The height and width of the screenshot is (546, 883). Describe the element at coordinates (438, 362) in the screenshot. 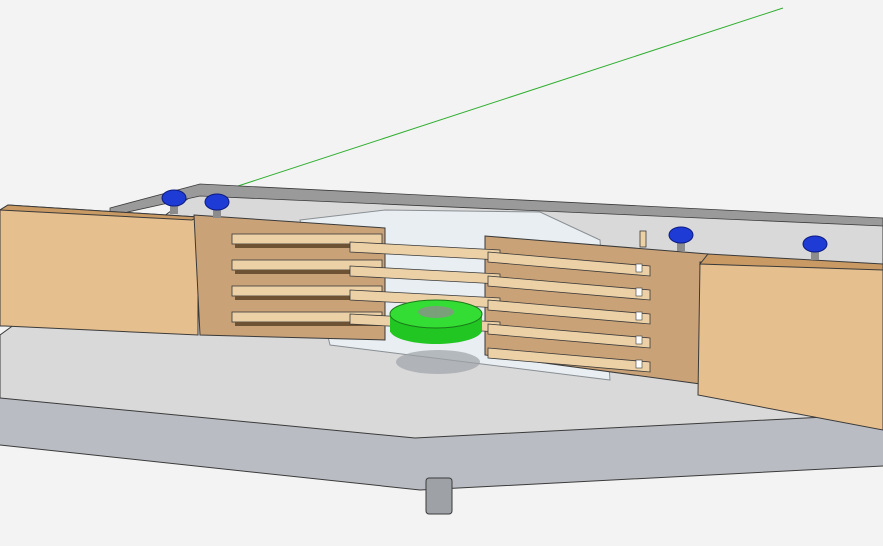

I see `bit-shadow` at that location.